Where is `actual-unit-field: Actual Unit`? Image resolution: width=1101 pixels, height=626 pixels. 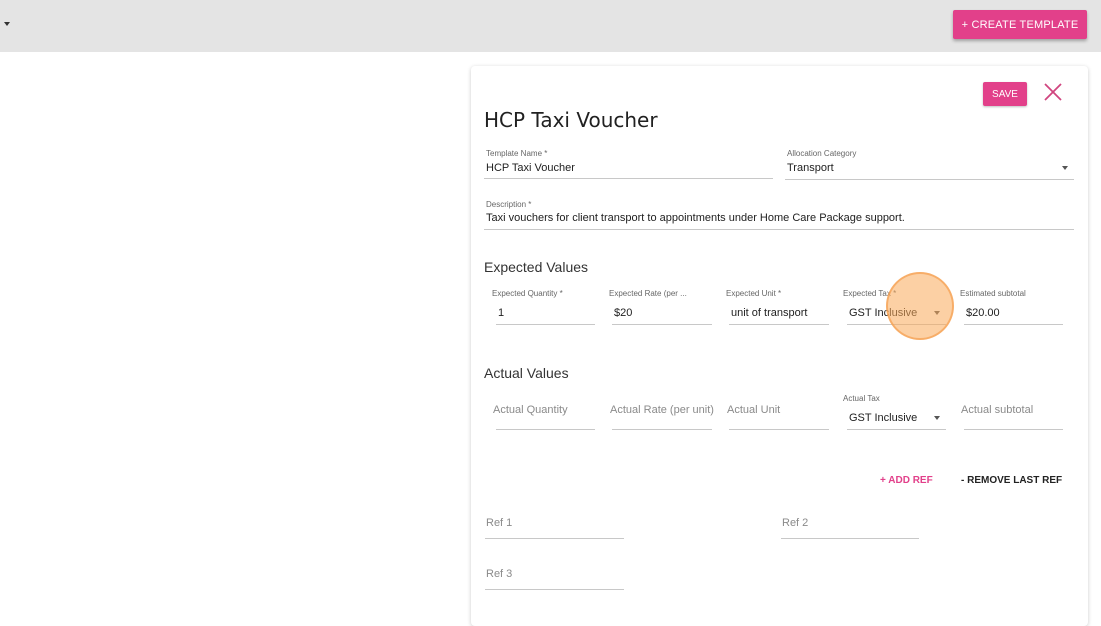 actual-unit-field: Actual Unit is located at coordinates (778, 412).